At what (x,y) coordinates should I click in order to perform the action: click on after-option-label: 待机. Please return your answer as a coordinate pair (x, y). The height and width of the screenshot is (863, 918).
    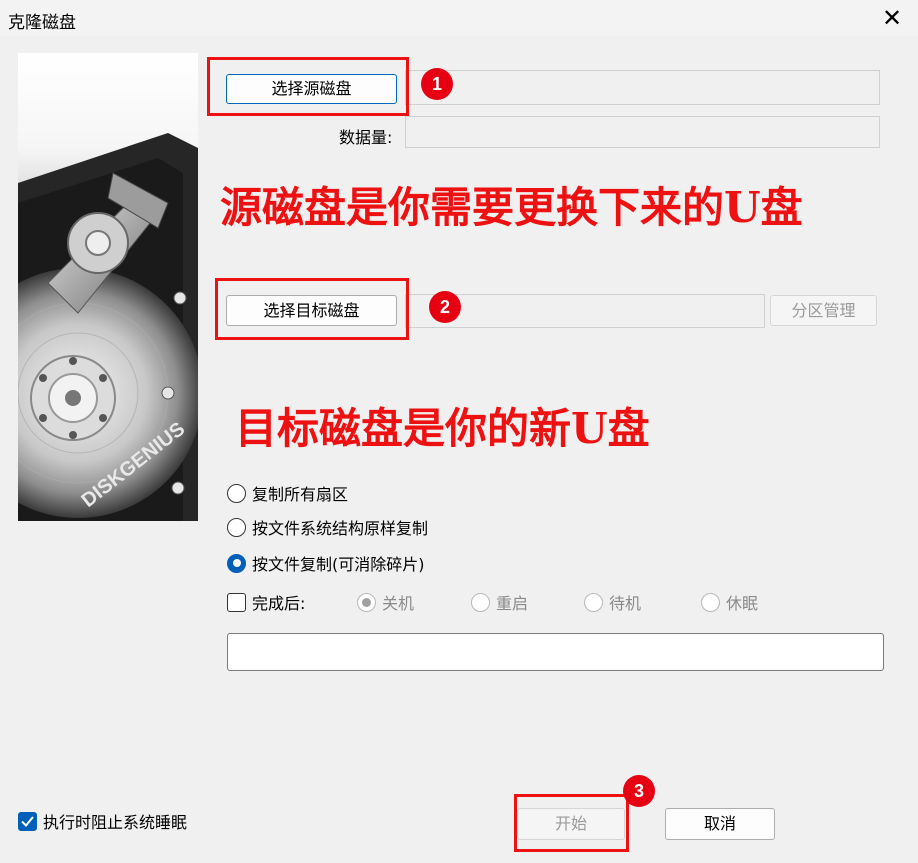
    Looking at the image, I should click on (625, 603).